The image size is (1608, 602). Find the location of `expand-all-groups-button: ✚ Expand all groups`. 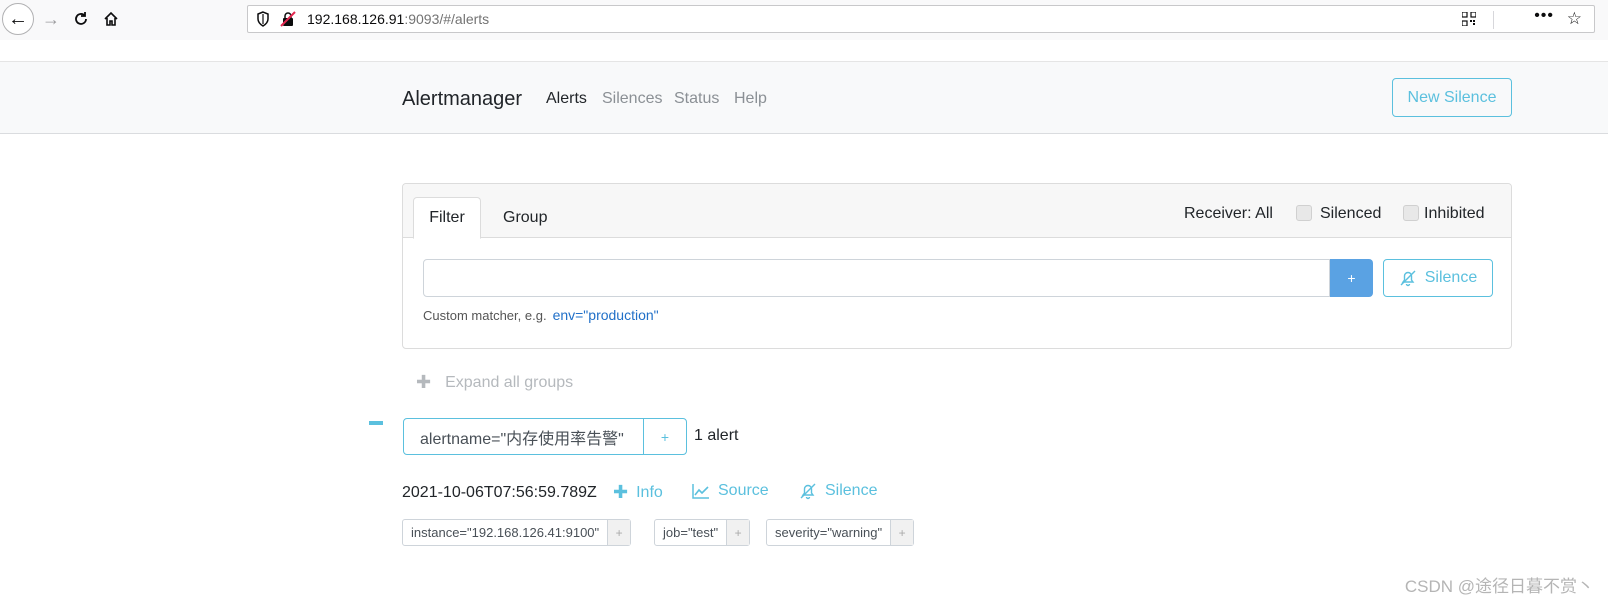

expand-all-groups-button: ✚ Expand all groups is located at coordinates (494, 382).